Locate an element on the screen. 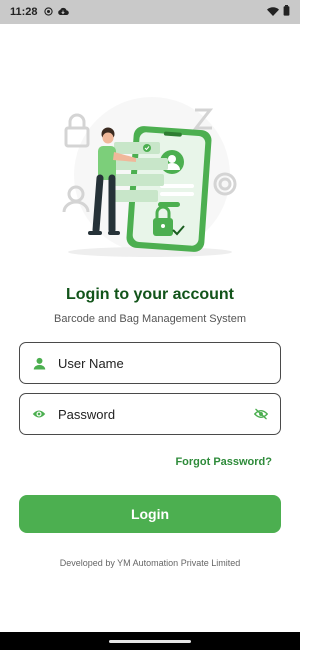 This screenshot has width=320, height=650. password-placeholder: Password is located at coordinates (87, 414).